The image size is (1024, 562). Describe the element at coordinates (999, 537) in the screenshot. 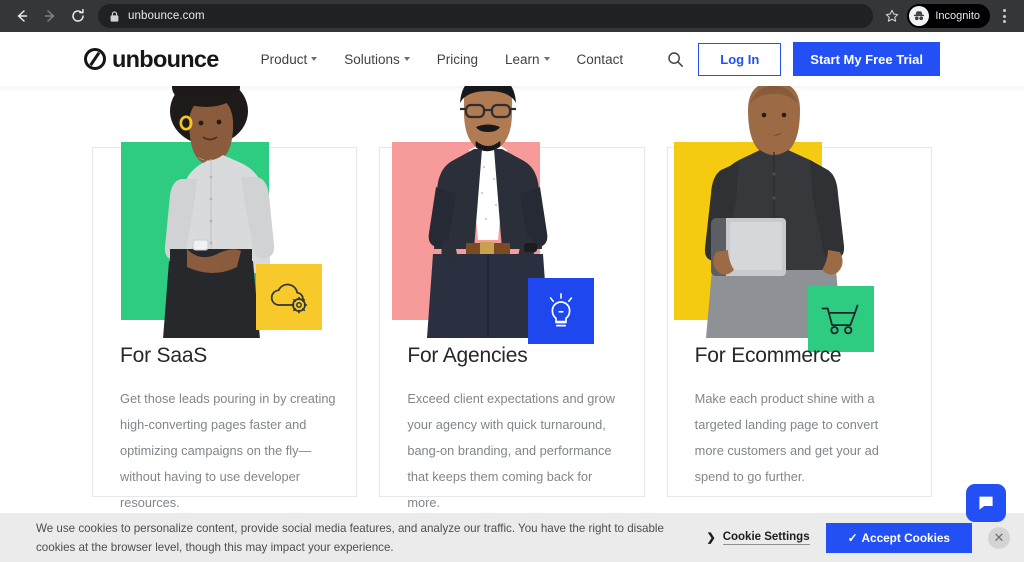

I see `close-banner-button: ✕` at that location.